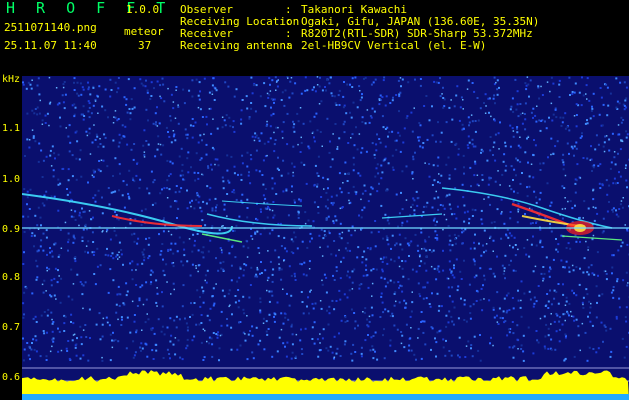  I want to click on y-tick-0-7: 0.7, so click(11, 327).